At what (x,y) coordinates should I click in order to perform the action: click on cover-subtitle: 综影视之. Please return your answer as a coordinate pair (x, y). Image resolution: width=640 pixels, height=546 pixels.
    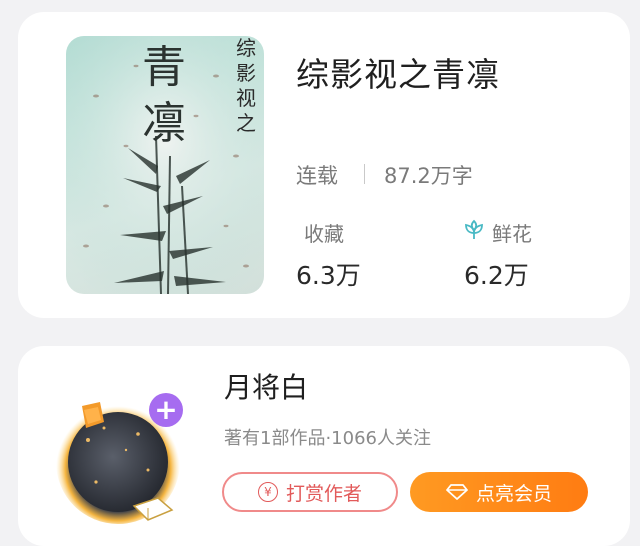
    Looking at the image, I should click on (246, 85).